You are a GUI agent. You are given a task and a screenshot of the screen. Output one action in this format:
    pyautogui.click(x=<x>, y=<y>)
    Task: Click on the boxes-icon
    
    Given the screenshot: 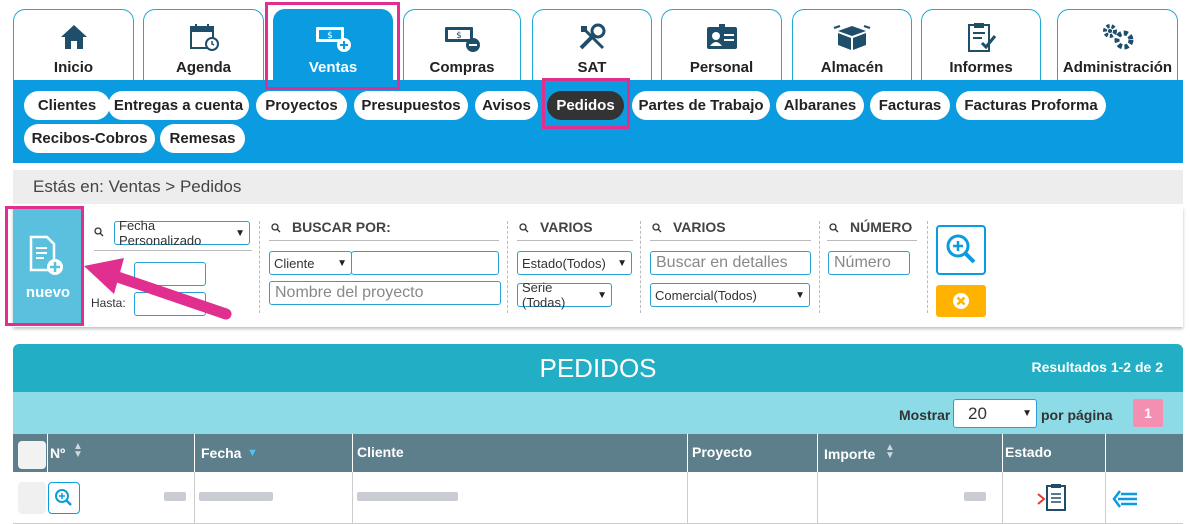 What is the action you would take?
    pyautogui.click(x=852, y=37)
    